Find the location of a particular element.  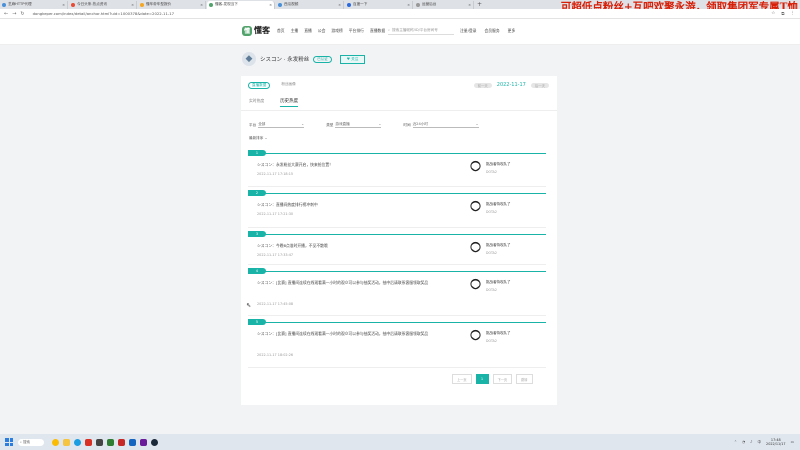

sub-tabs: 实时热度 历史热度 is located at coordinates (274, 102).